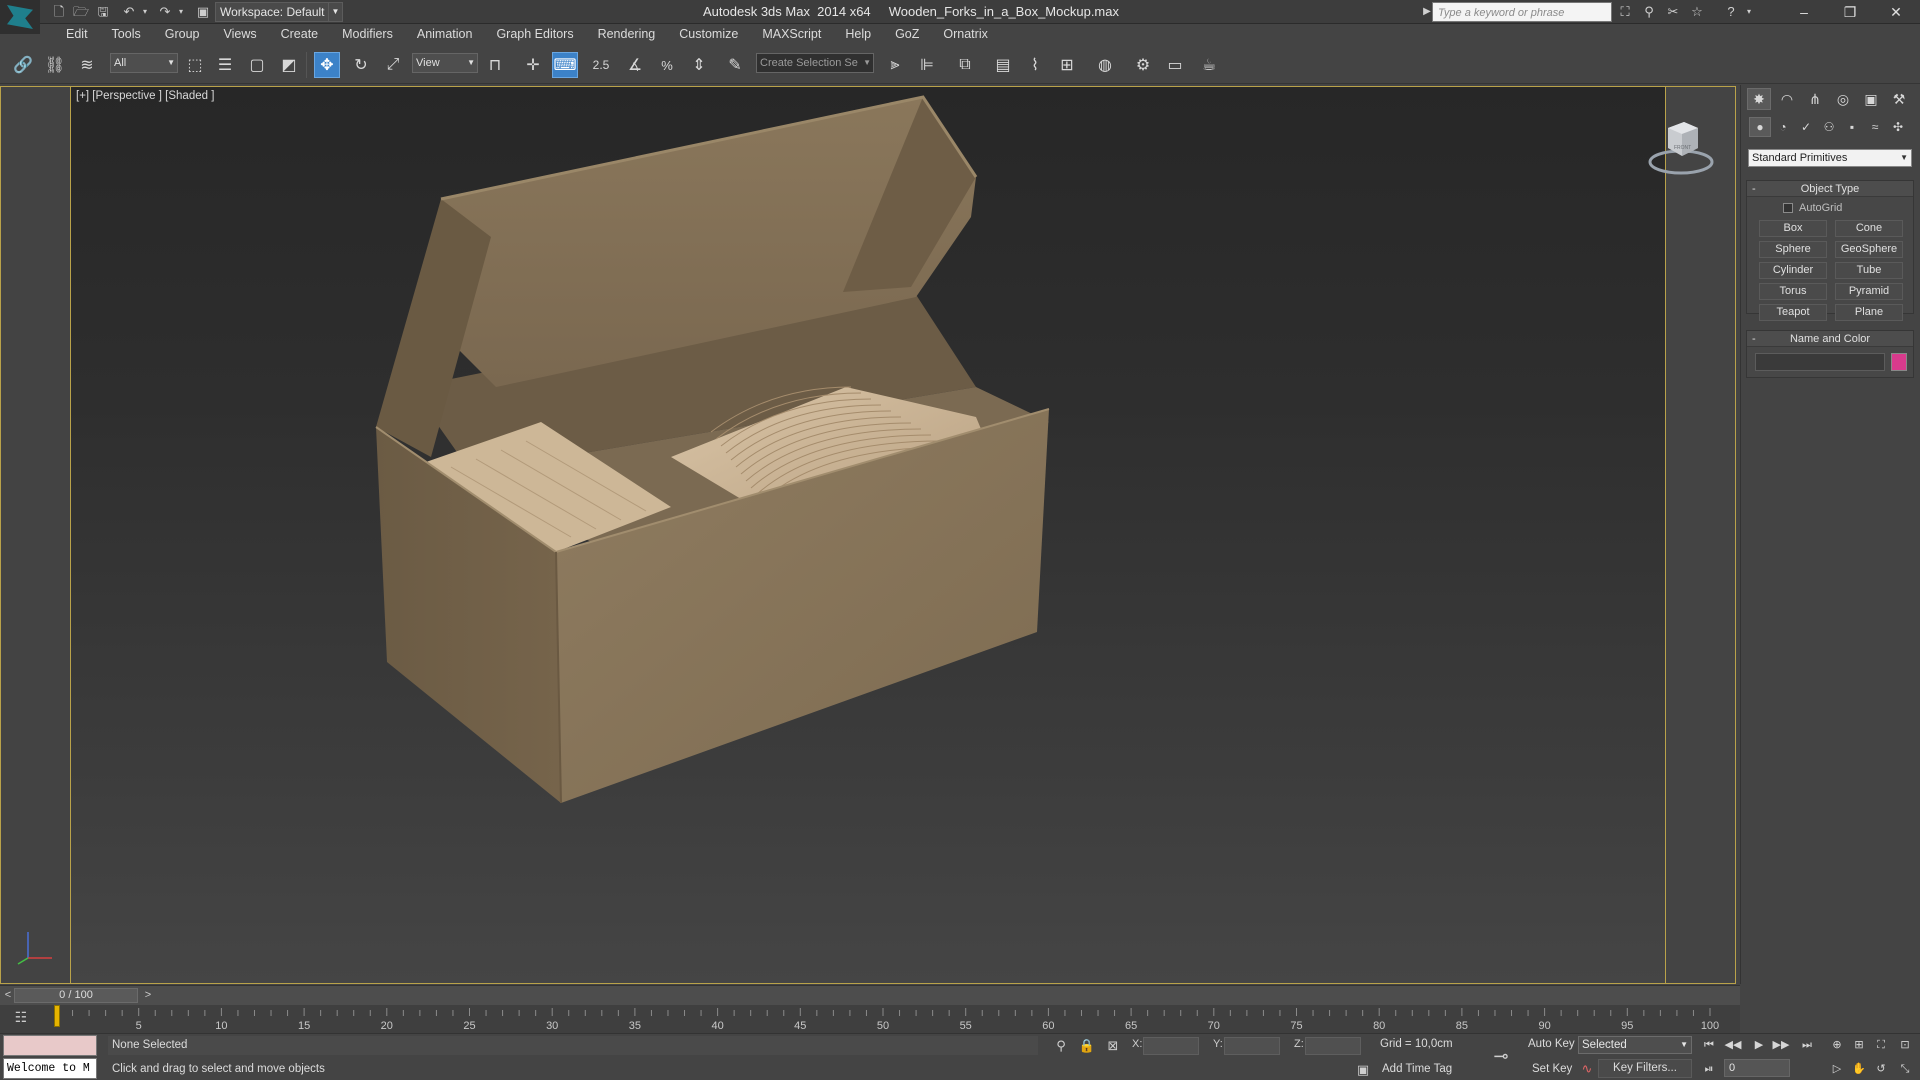 Image resolution: width=1920 pixels, height=1080 pixels. I want to click on menu-graph-editors: Graph Editors, so click(534, 34).